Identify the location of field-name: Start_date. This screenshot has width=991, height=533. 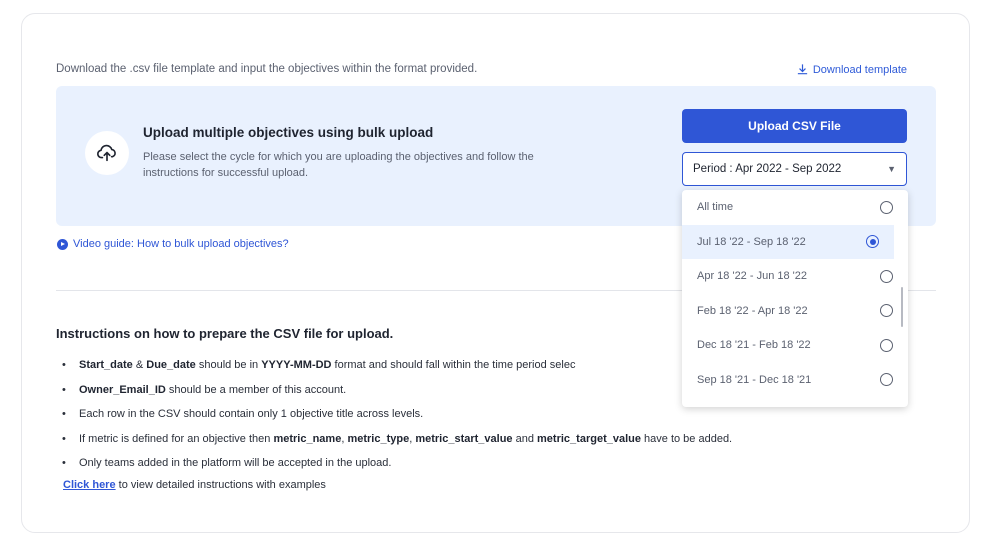
(106, 365).